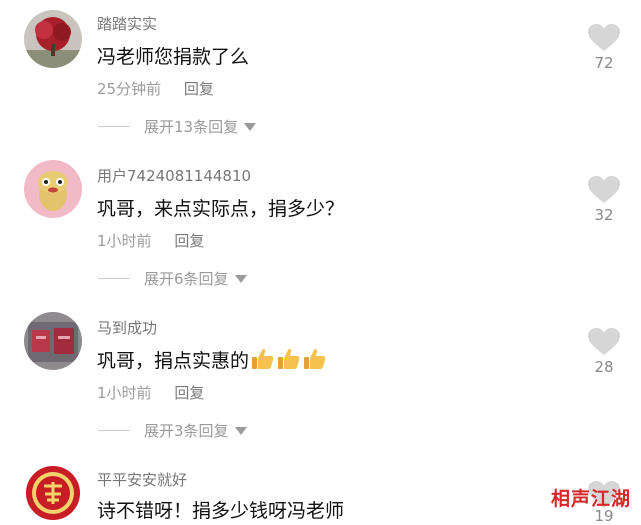 This screenshot has width=641, height=525. I want to click on expand-replies-label: 展开6条回复, so click(186, 279).